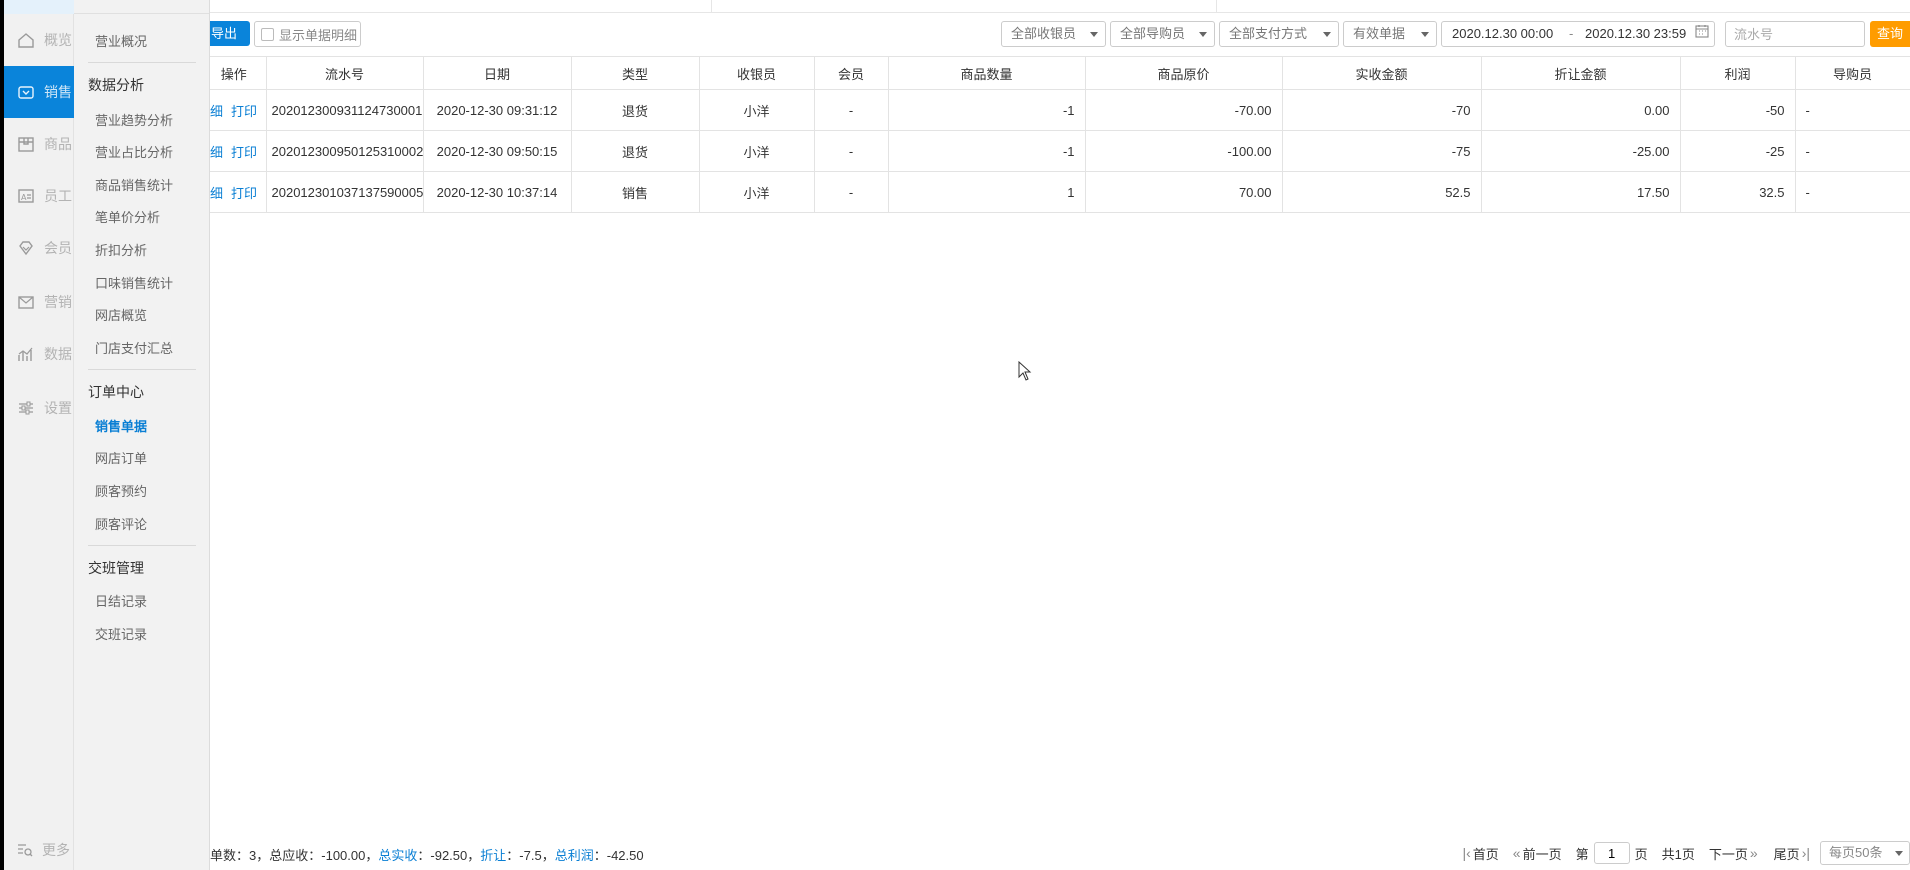 Image resolution: width=1910 pixels, height=870 pixels. I want to click on cell-date: 2020-12-30 09:31:12, so click(497, 110).